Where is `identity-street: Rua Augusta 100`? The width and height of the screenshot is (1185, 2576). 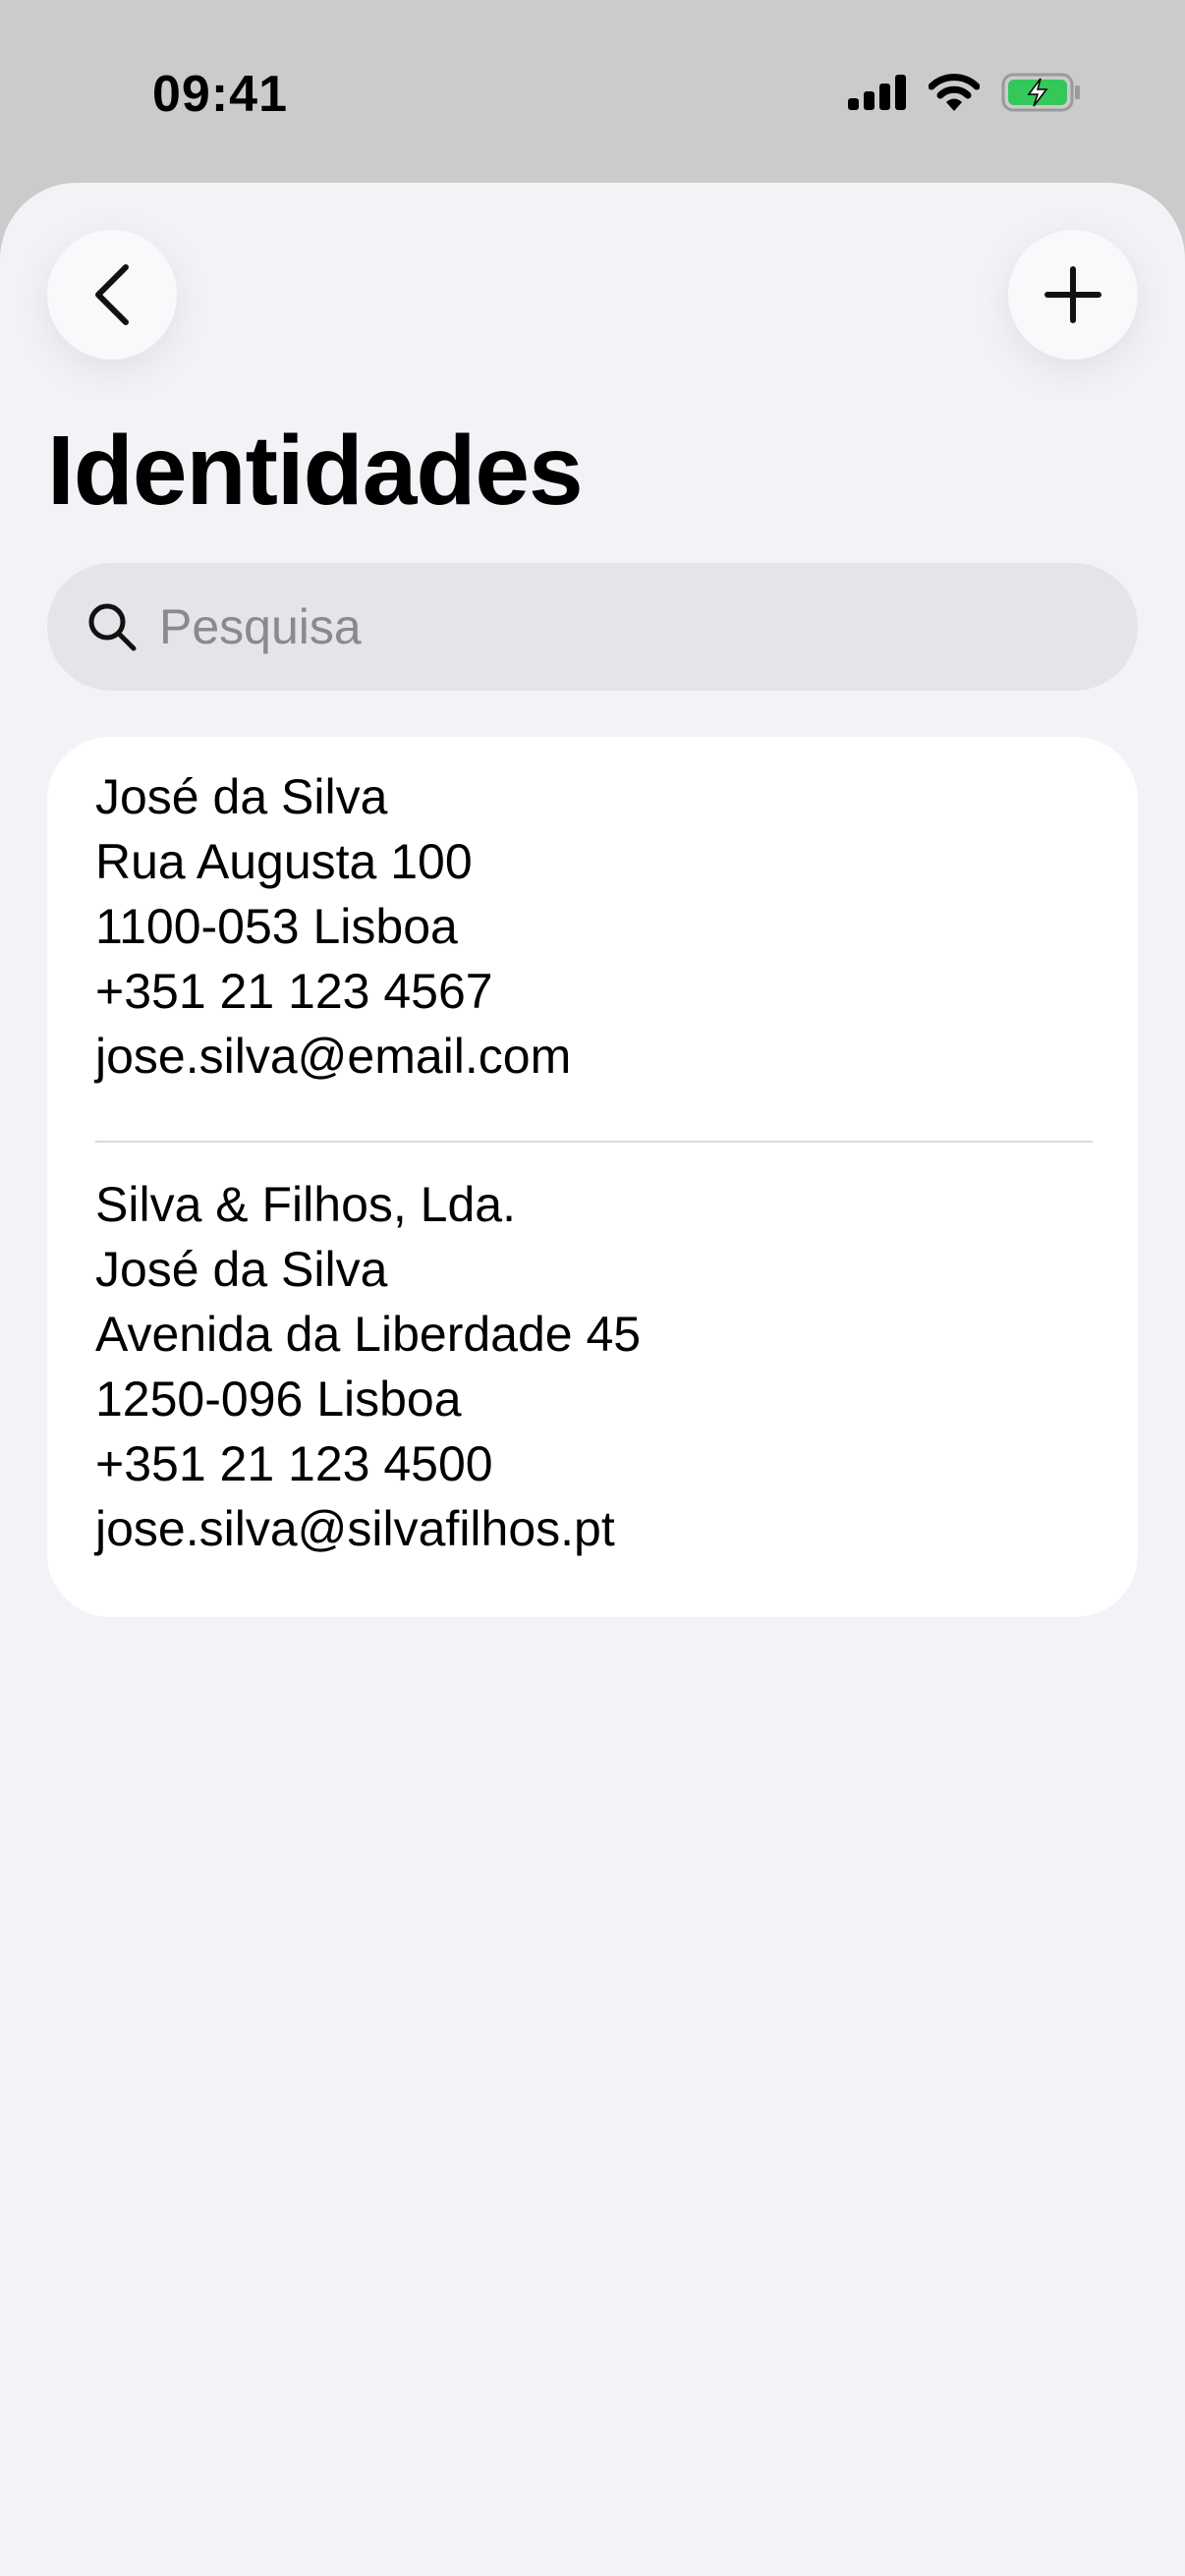
identity-street: Rua Augusta 100 is located at coordinates (284, 861).